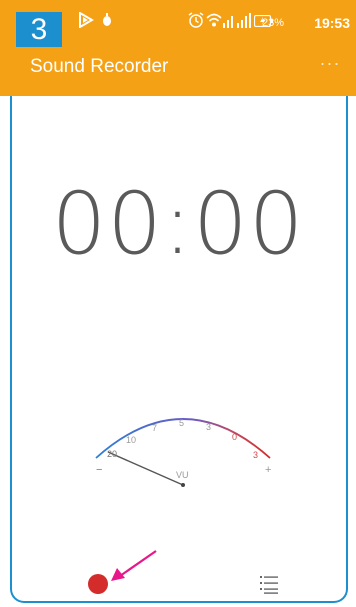 This screenshot has width=356, height=607. Describe the element at coordinates (134, 565) in the screenshot. I see `annotation-arrow-icon` at that location.